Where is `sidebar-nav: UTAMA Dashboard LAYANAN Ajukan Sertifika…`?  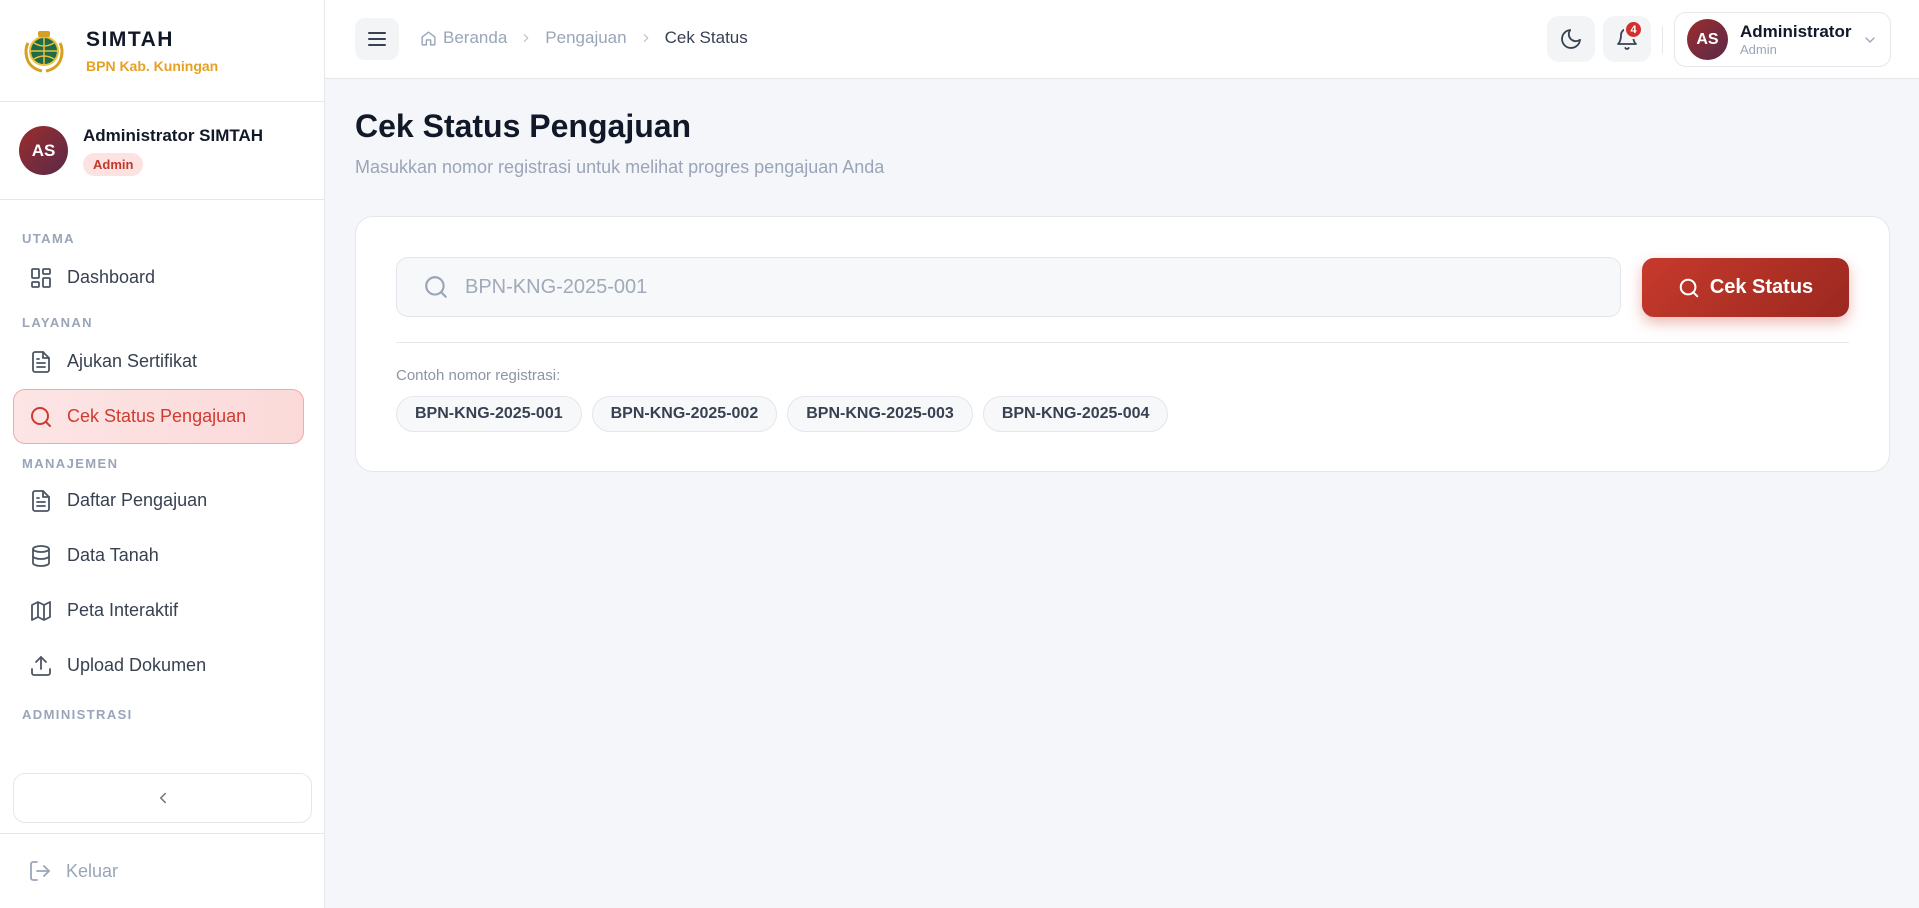
sidebar-nav: UTAMA Dashboard LAYANAN Ajukan Sertifika… is located at coordinates (162, 476).